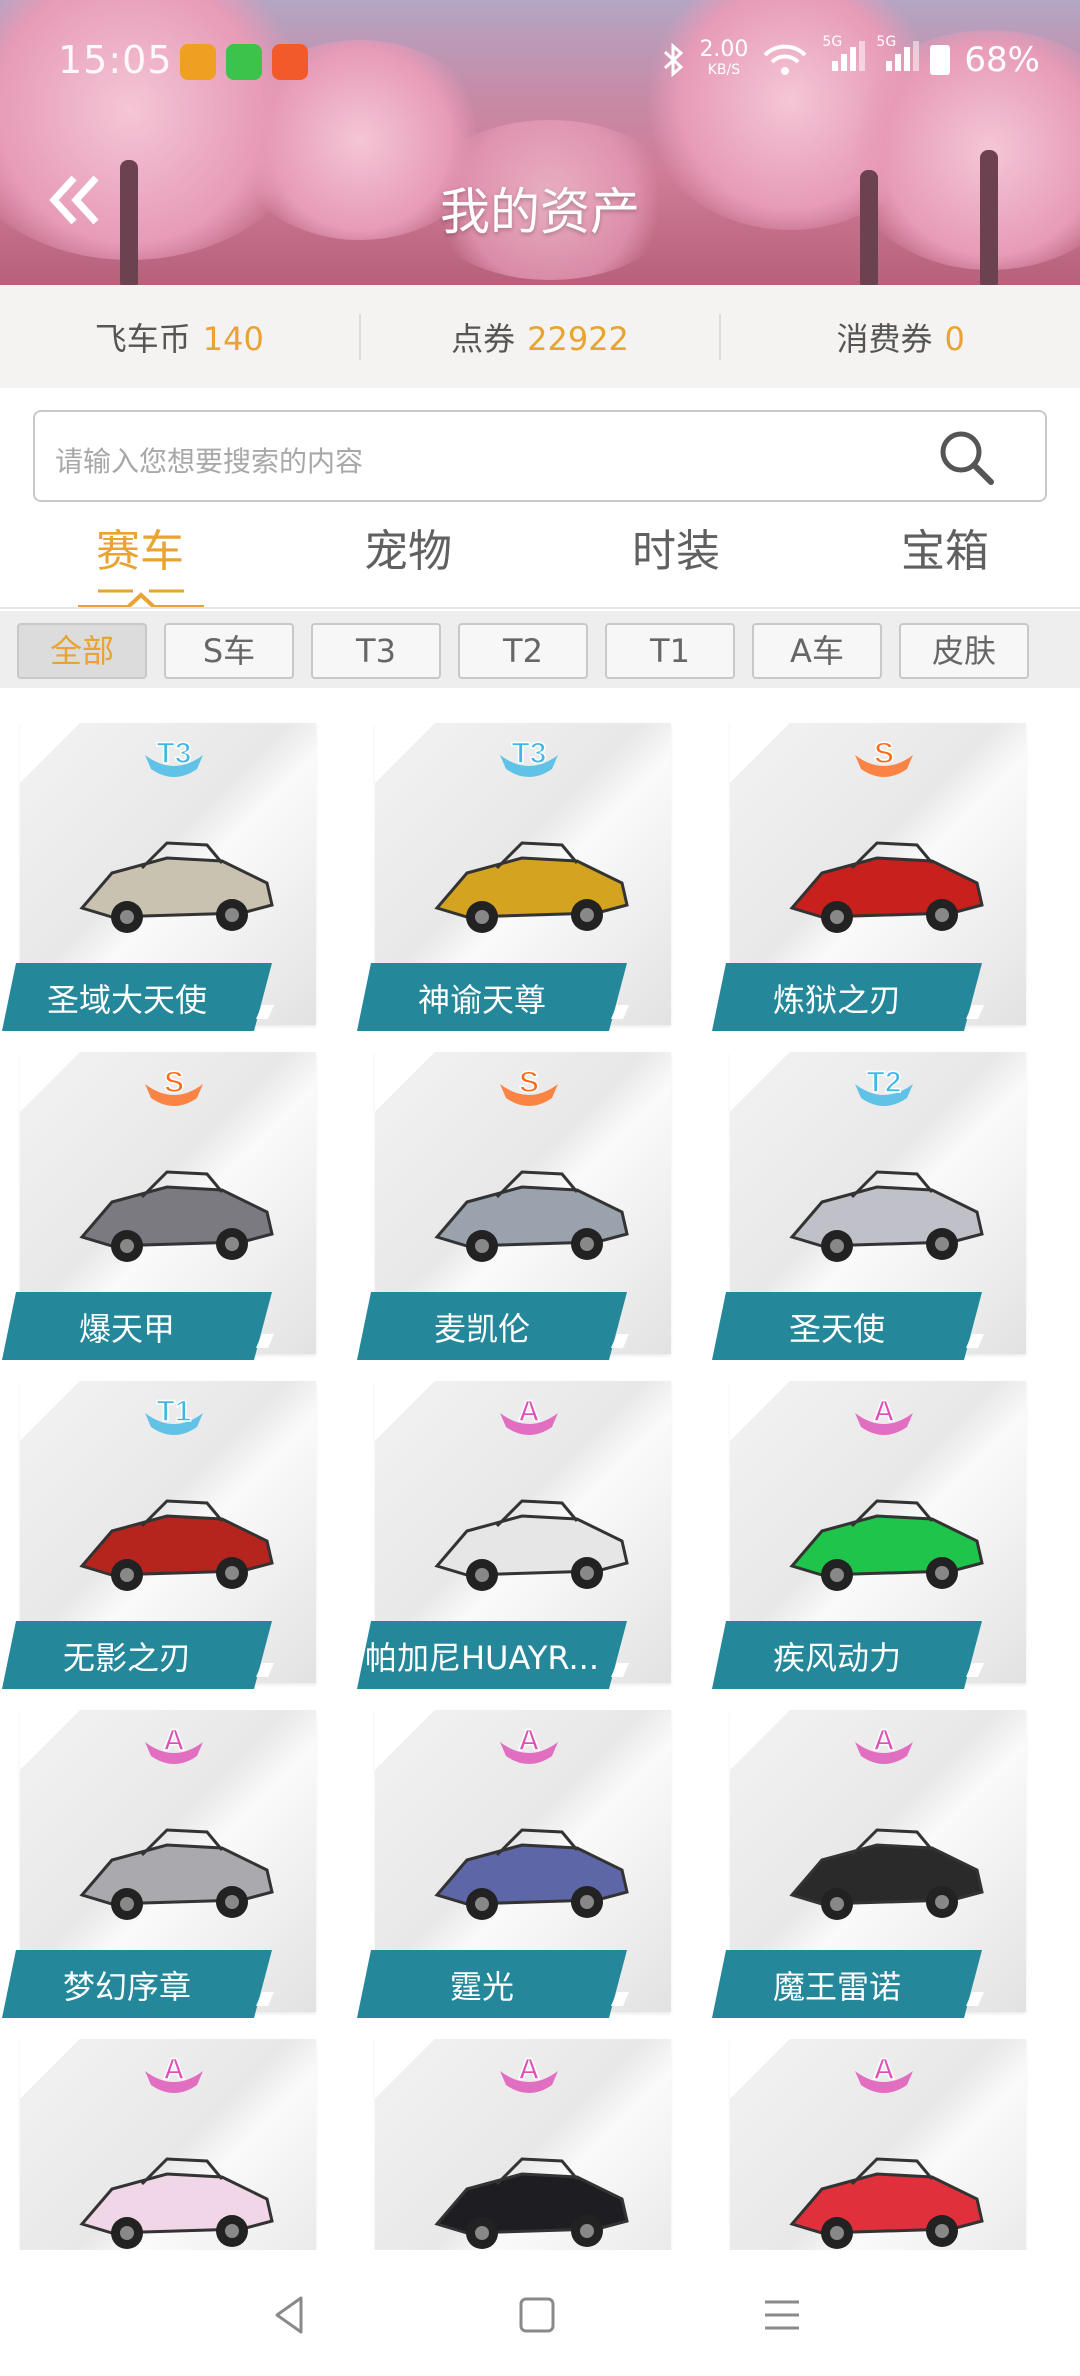 This screenshot has width=1080, height=2376. Describe the element at coordinates (540, 456) in the screenshot. I see `search-input: 请输入您想要搜索的内容` at that location.